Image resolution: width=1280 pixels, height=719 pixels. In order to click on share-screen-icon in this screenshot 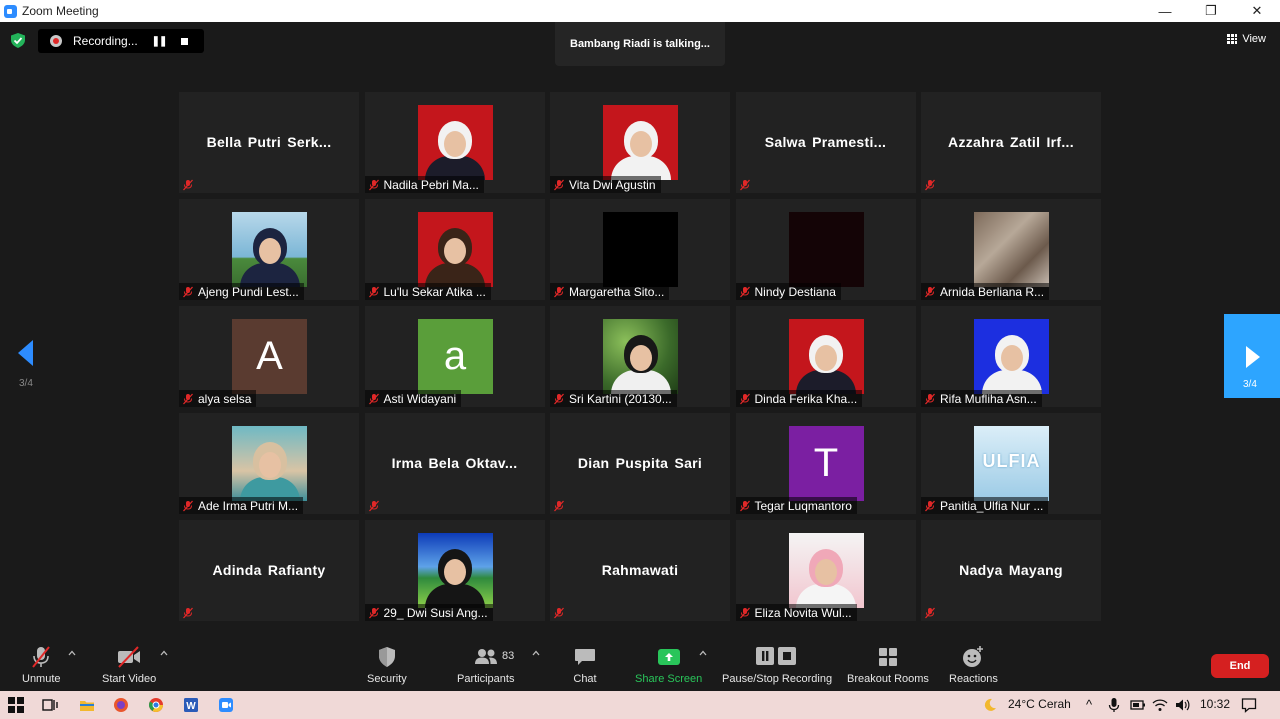, I will do `click(668, 657)`.